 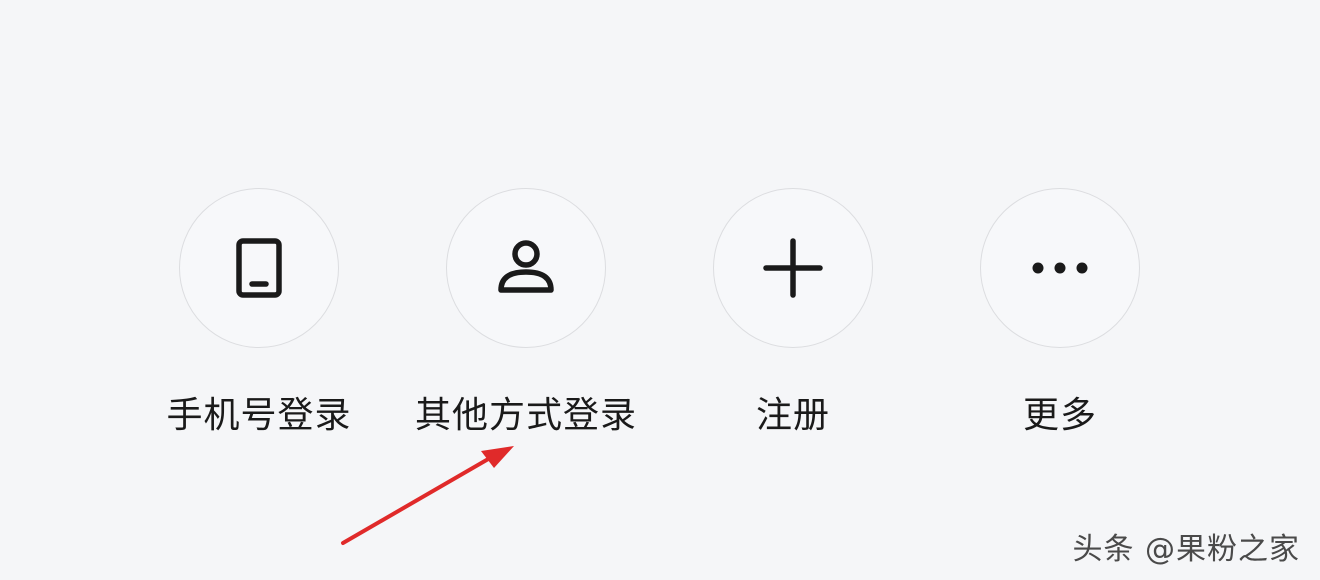 What do you see at coordinates (1059, 415) in the screenshot?
I see `more-label: 更多` at bounding box center [1059, 415].